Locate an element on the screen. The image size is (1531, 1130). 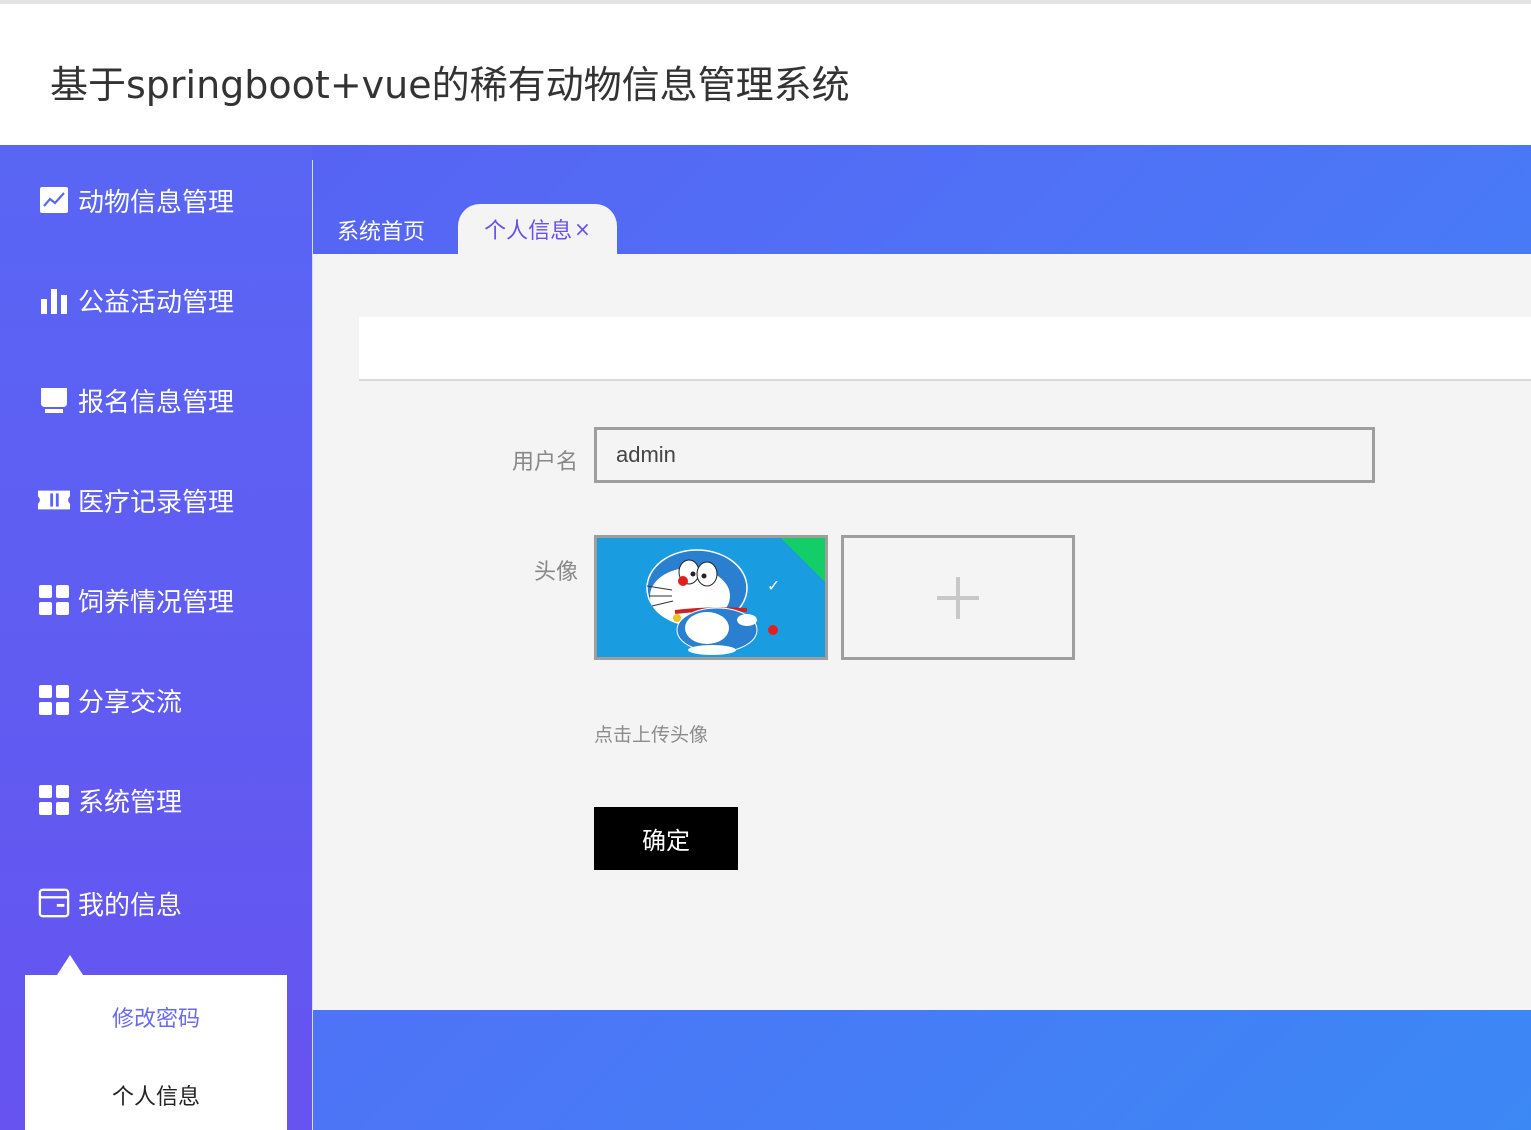
avatar-label: 头像 is located at coordinates (556, 572).